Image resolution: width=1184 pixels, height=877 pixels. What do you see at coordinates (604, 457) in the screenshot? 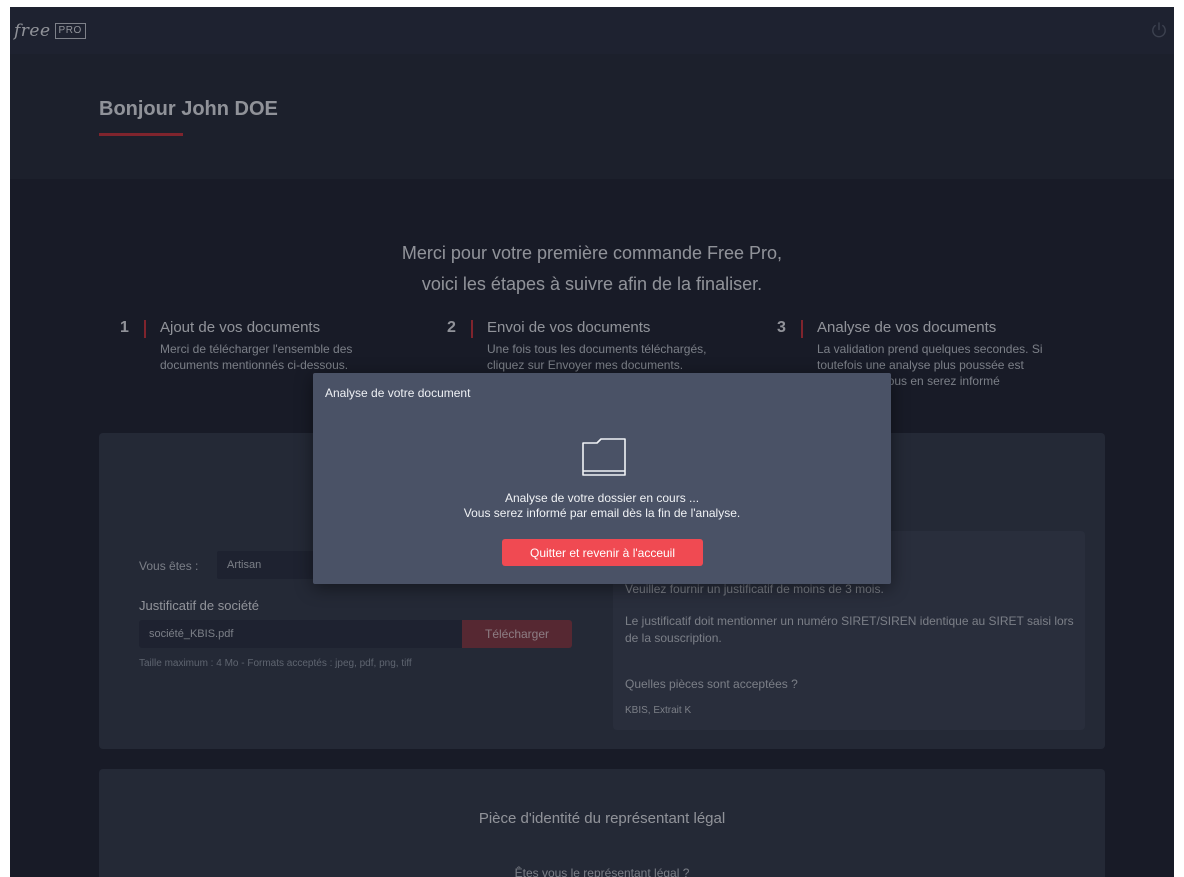
I see `folder-icon` at bounding box center [604, 457].